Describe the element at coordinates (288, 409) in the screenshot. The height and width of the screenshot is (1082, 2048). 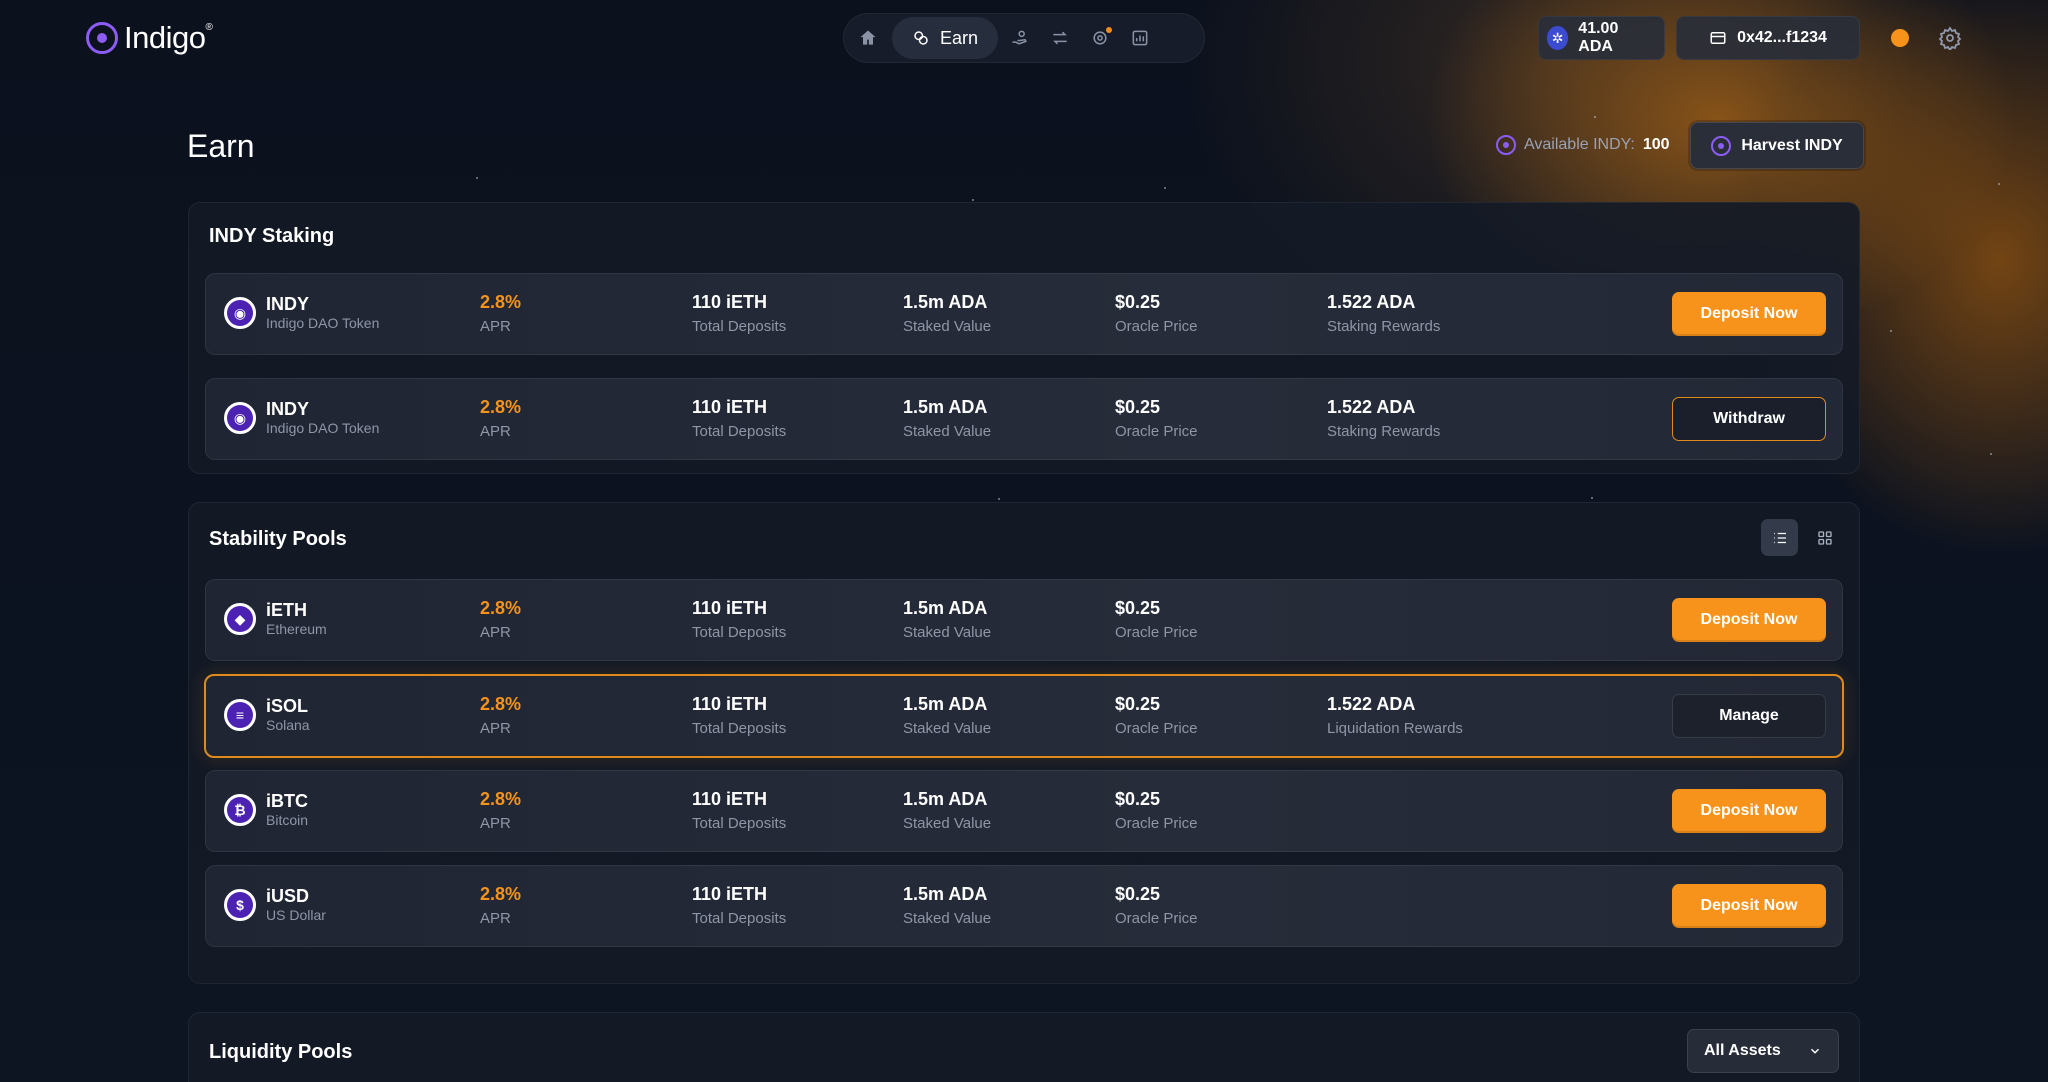
I see `asset-name: INDY` at that location.